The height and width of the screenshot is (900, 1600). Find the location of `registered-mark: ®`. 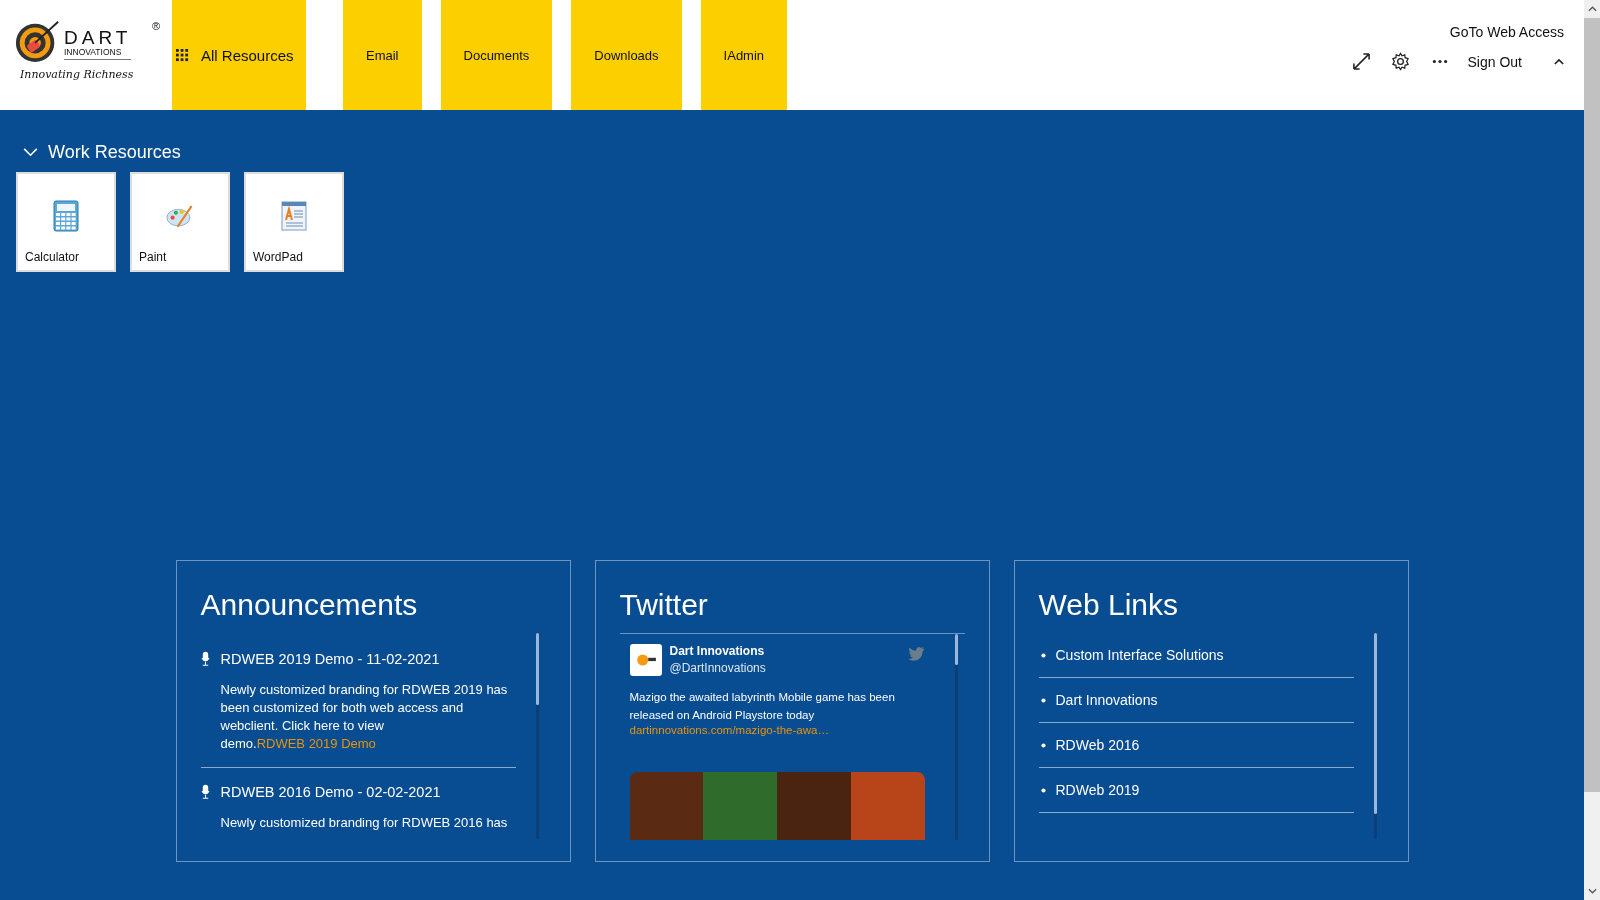

registered-mark: ® is located at coordinates (155, 26).